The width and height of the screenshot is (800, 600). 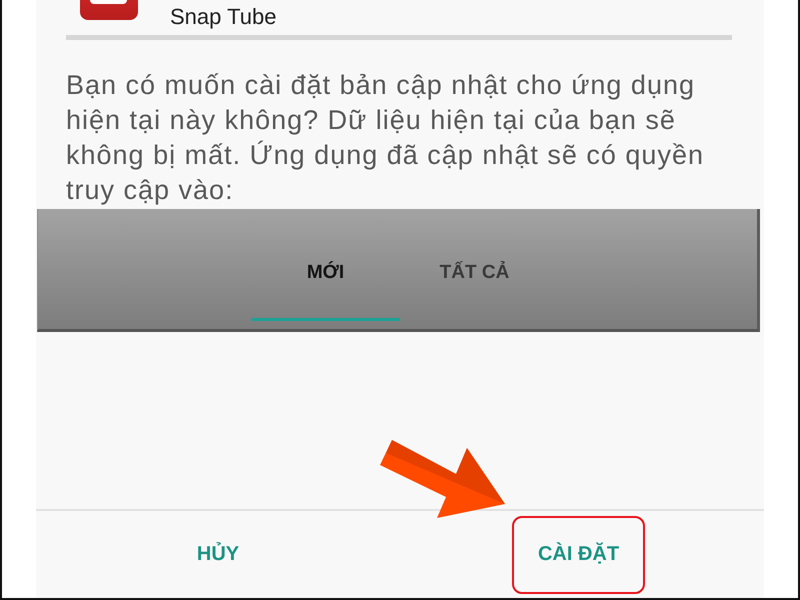 I want to click on cancel-button: HỦY, so click(x=218, y=554).